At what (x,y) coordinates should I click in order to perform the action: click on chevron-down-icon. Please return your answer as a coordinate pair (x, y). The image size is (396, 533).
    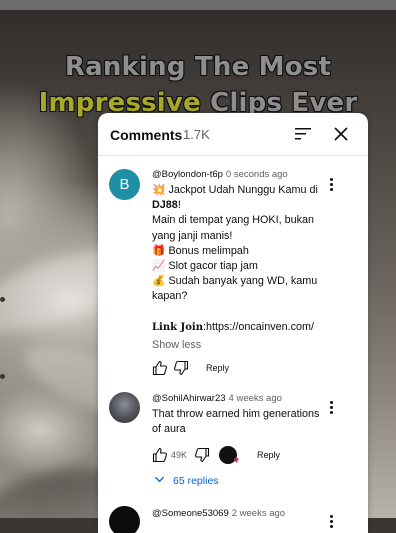
    Looking at the image, I should click on (159, 479).